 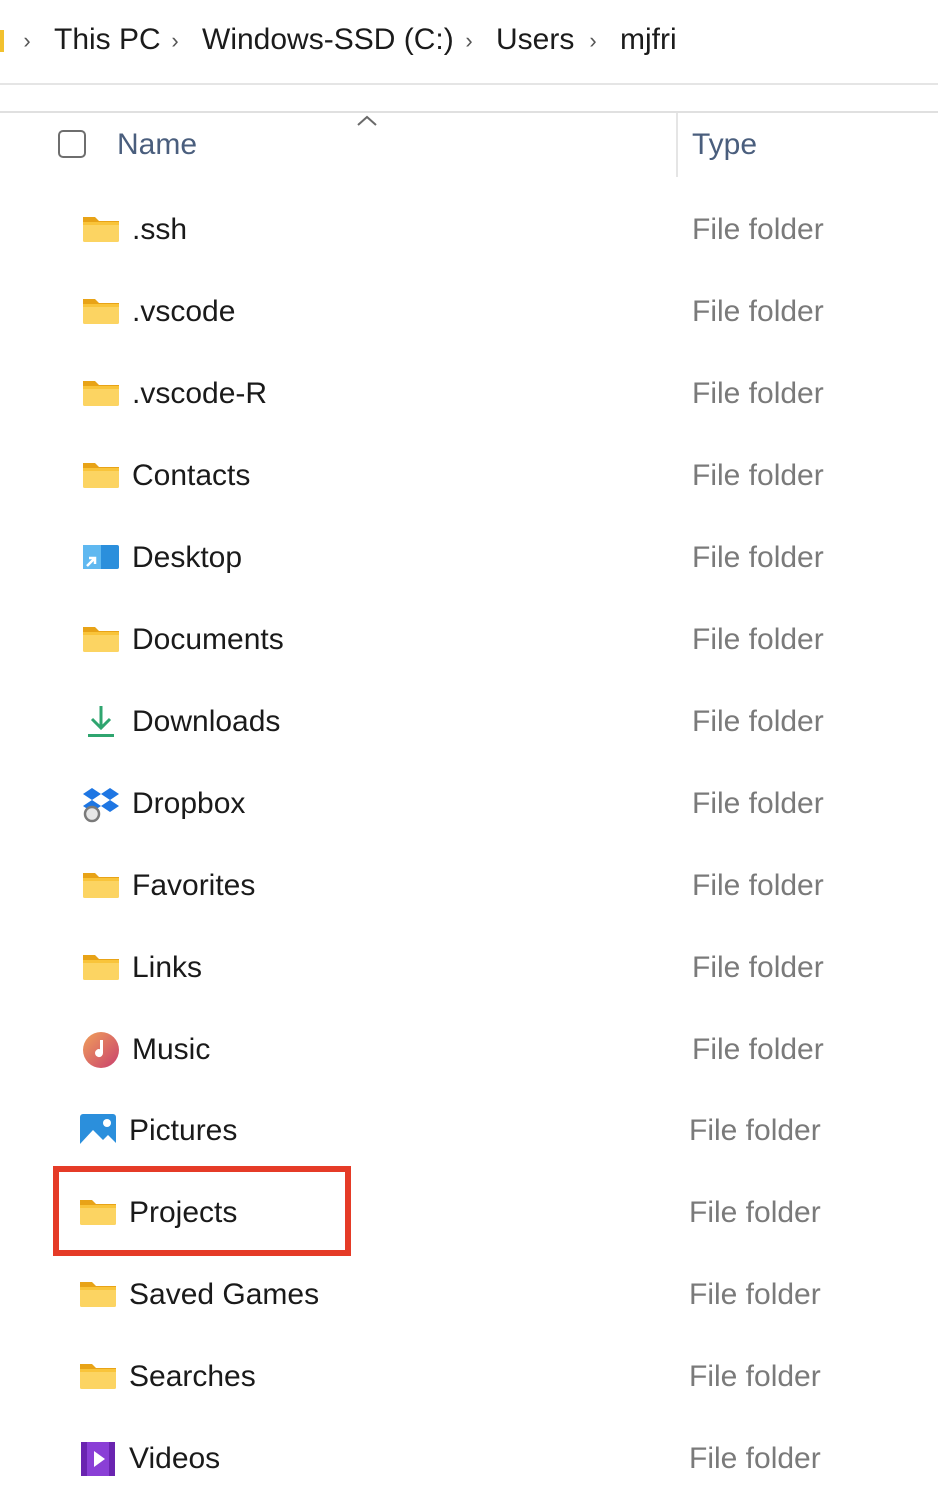 What do you see at coordinates (187, 557) in the screenshot?
I see `file-name: Desktop` at bounding box center [187, 557].